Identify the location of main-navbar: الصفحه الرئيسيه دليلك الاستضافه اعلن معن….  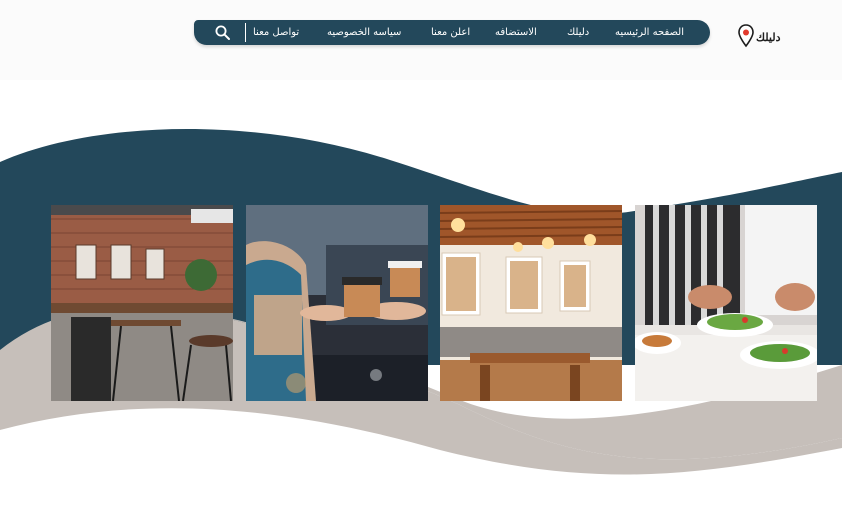
(452, 32).